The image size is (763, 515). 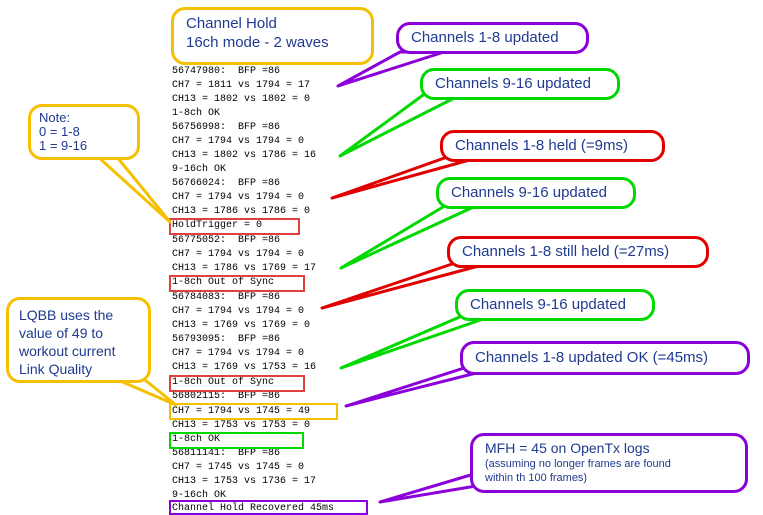 I want to click on note-callout: Note: 0 = 1-8 1 = 9-16, so click(x=84, y=132).